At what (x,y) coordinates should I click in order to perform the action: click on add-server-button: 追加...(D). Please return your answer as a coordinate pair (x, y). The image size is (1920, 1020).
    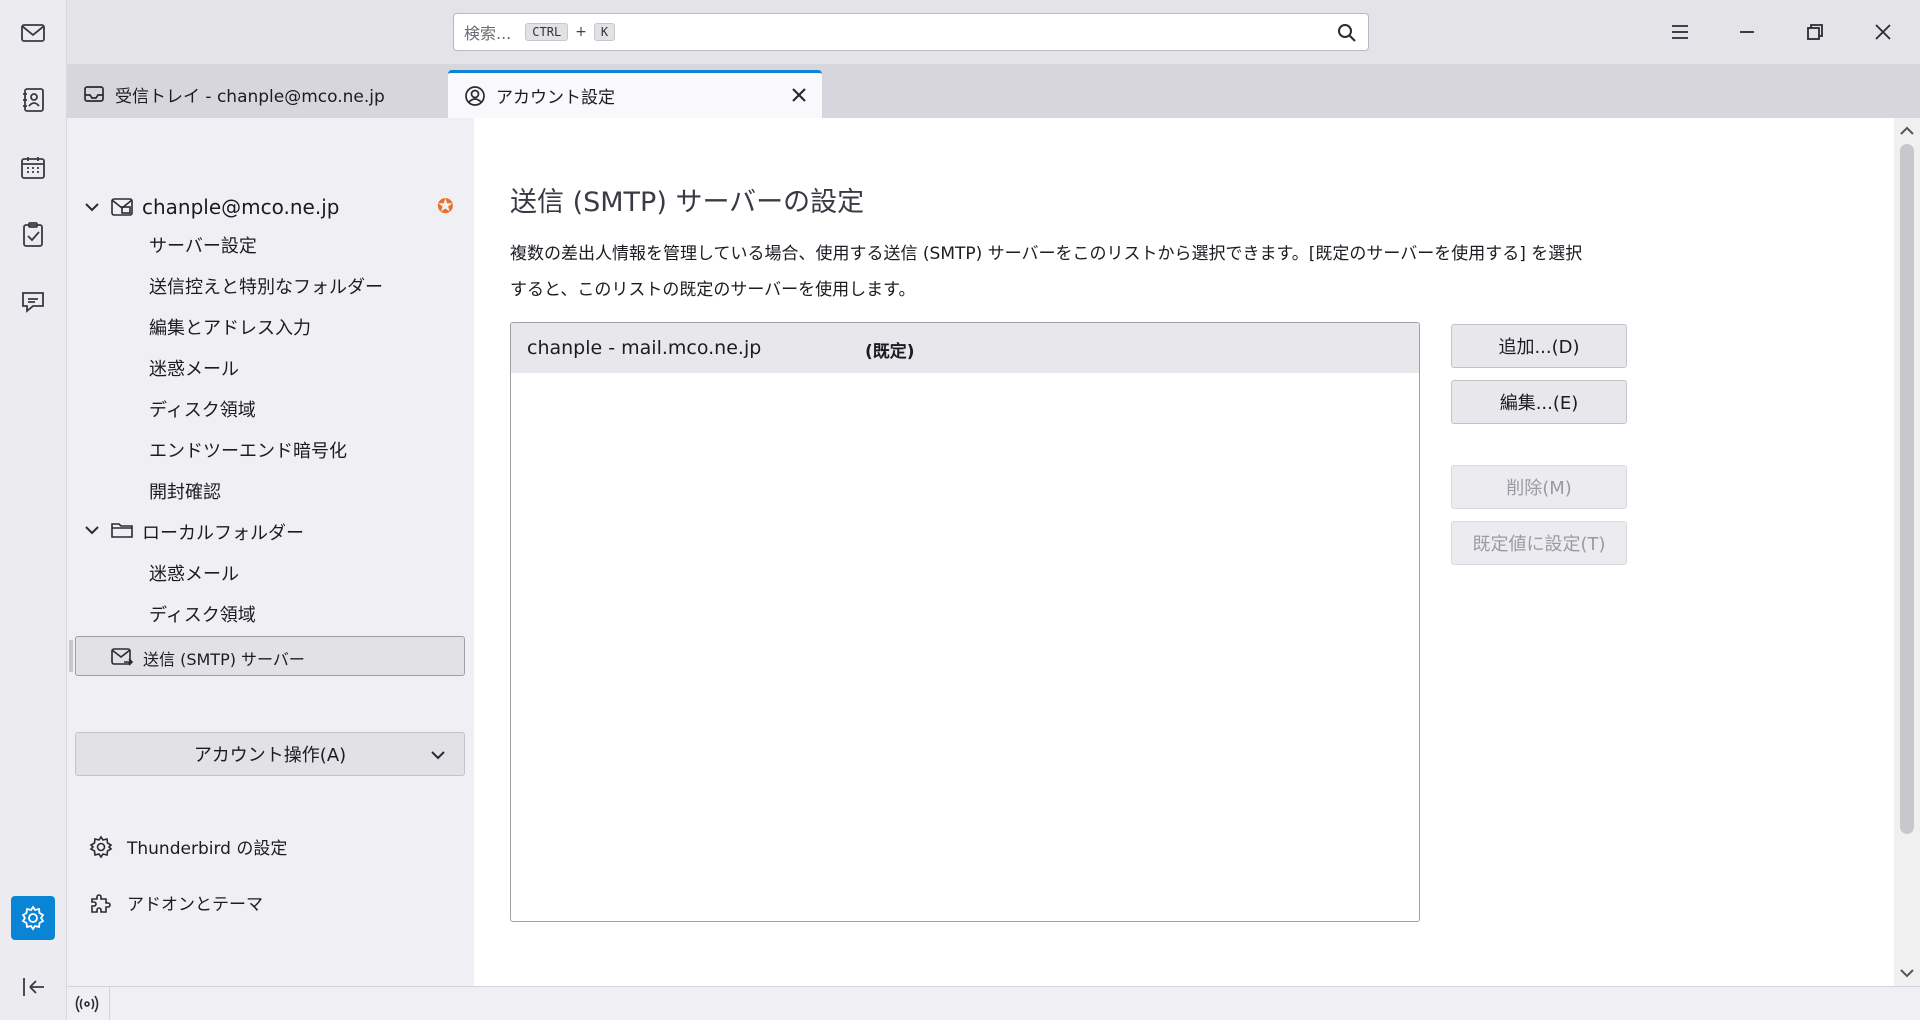
    Looking at the image, I should click on (1539, 346).